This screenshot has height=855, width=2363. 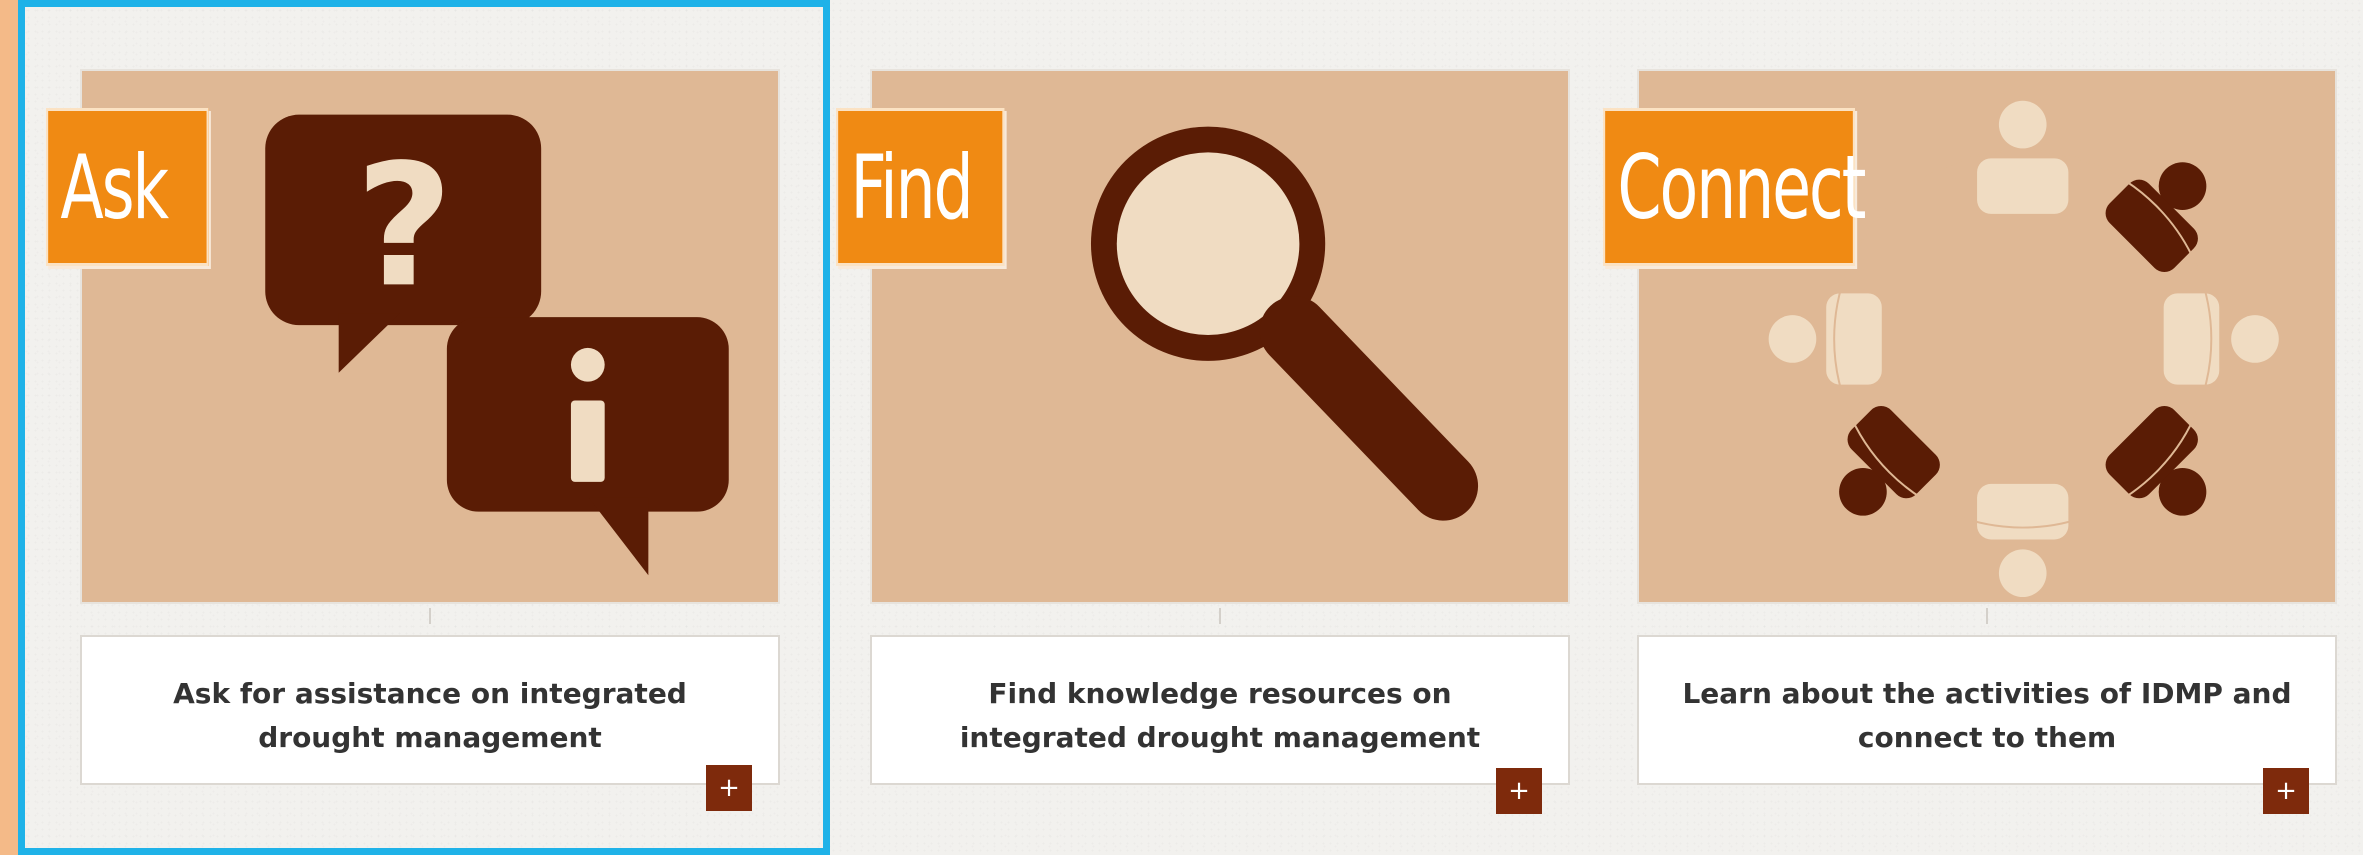 I want to click on ask-more-button: +, so click(x=729, y=788).